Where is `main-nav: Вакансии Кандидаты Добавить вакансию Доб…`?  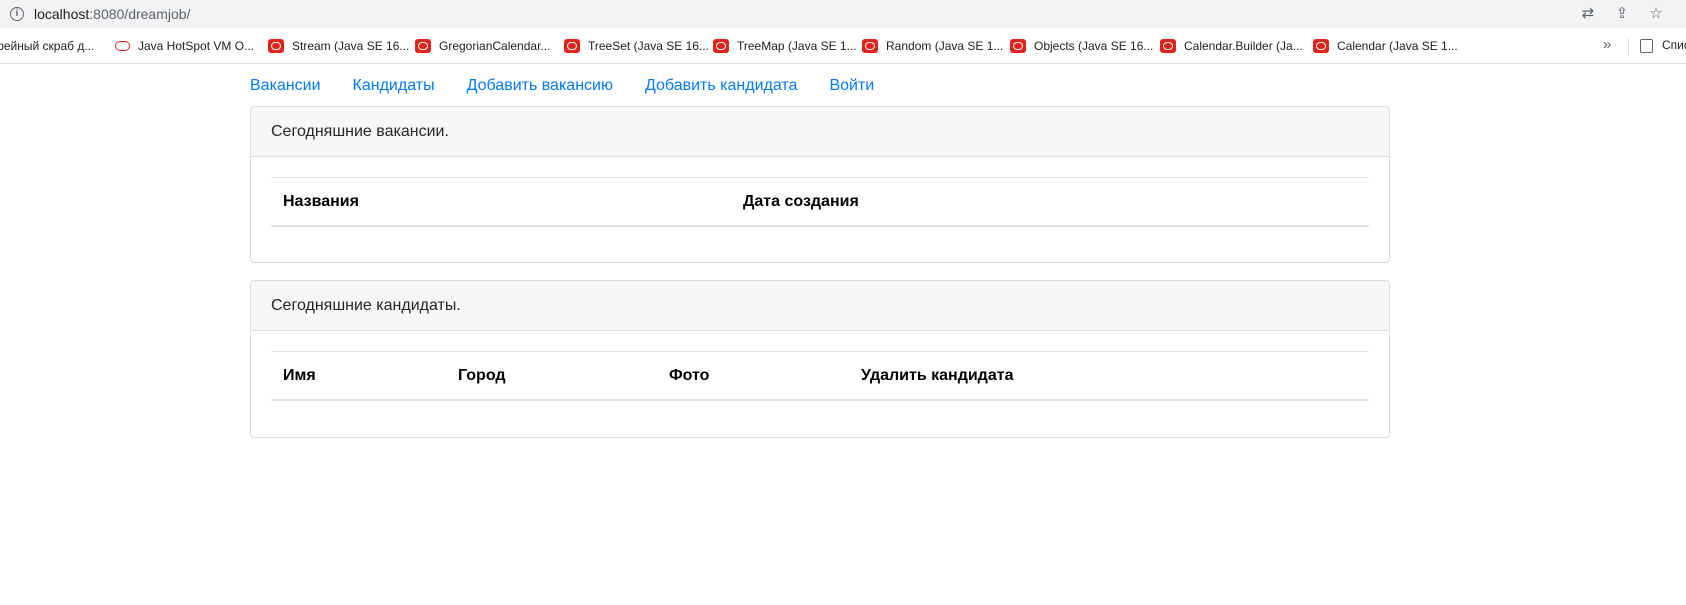 main-nav: Вакансии Кандидаты Добавить вакансию Доб… is located at coordinates (578, 88).